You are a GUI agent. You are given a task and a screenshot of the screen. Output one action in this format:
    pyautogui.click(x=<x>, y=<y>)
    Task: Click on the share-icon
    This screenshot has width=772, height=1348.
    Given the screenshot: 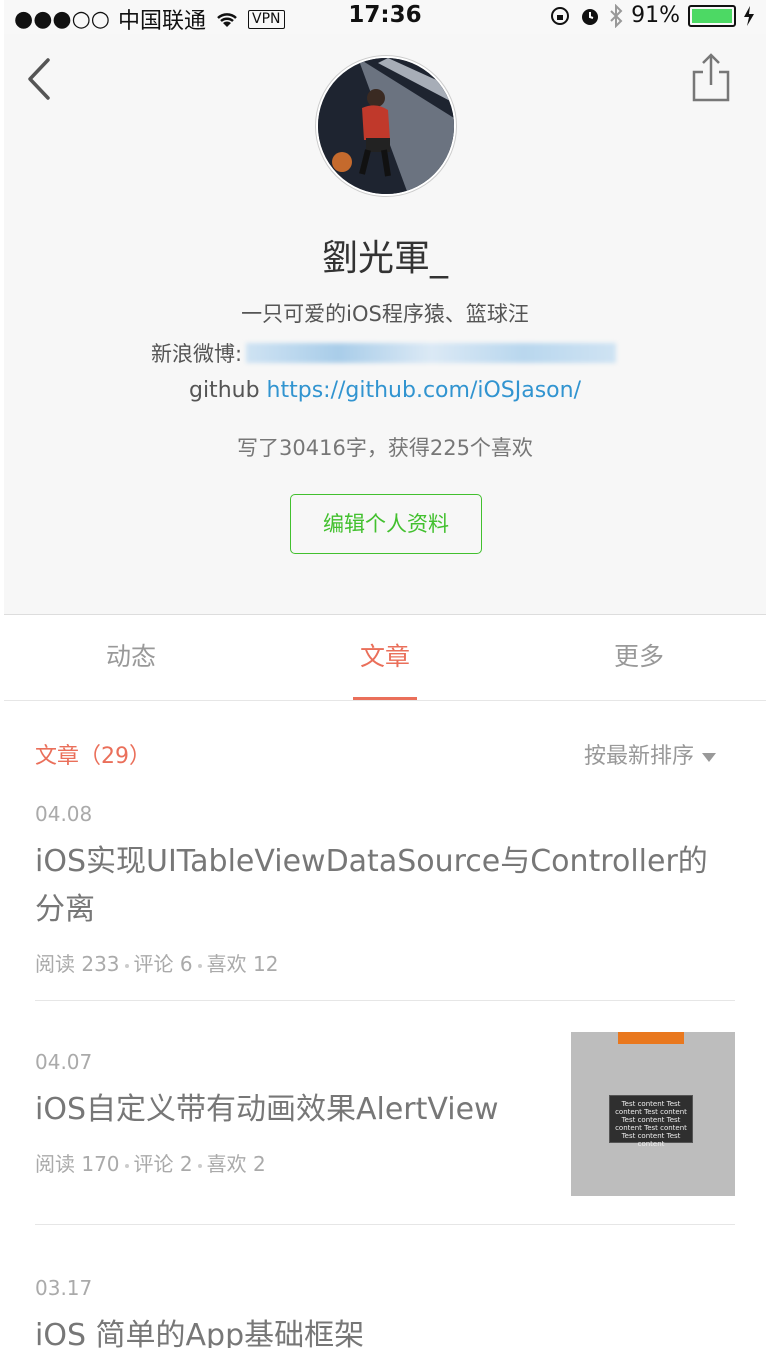 What is the action you would take?
    pyautogui.click(x=711, y=78)
    